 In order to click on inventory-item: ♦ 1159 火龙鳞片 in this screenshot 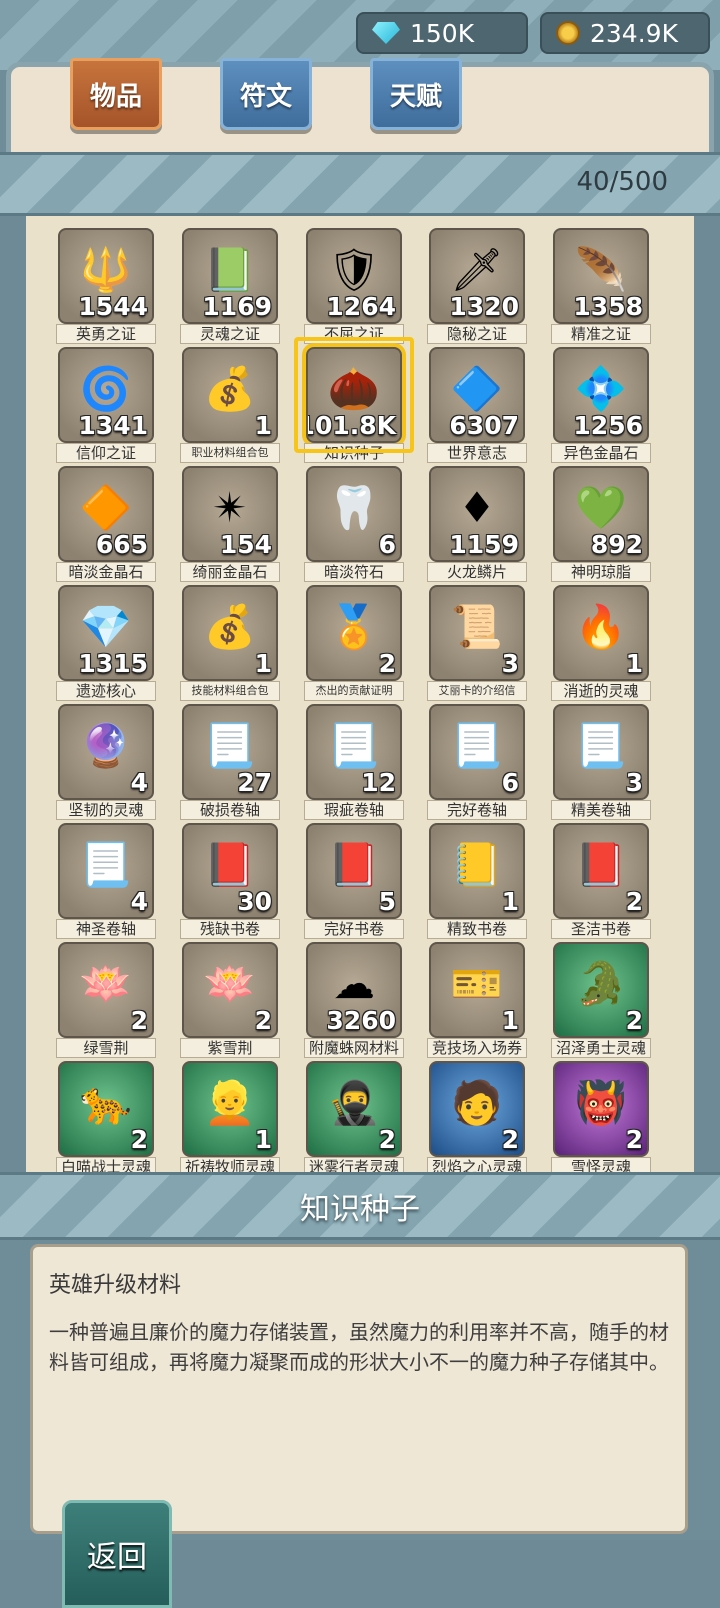, I will do `click(477, 524)`.